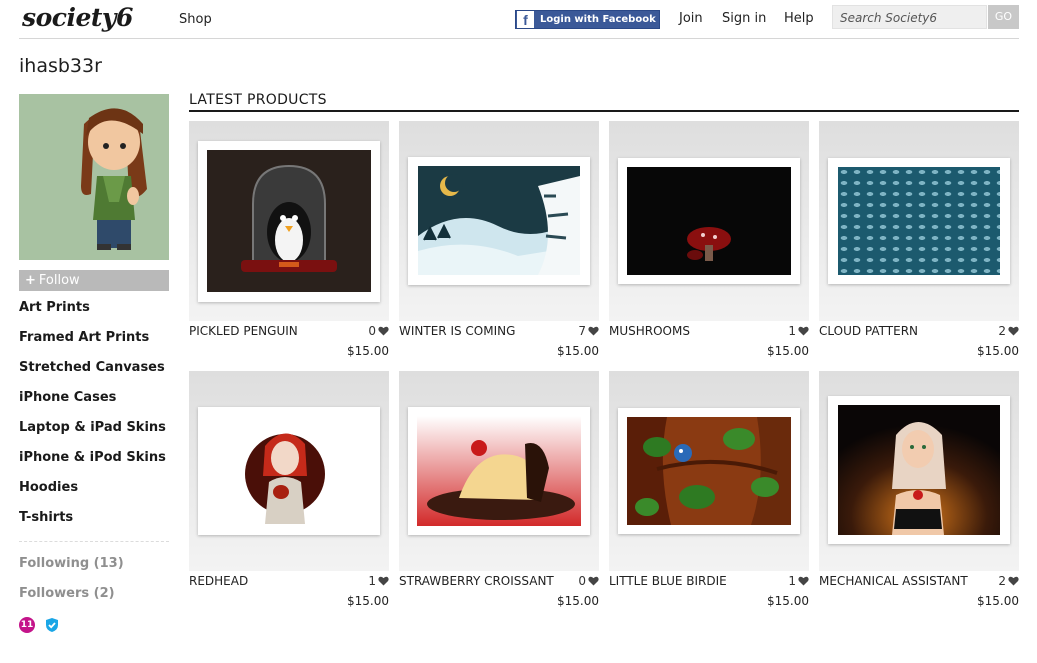 This screenshot has height=663, width=1037. What do you see at coordinates (1003, 17) in the screenshot?
I see `search-go-button: GO` at bounding box center [1003, 17].